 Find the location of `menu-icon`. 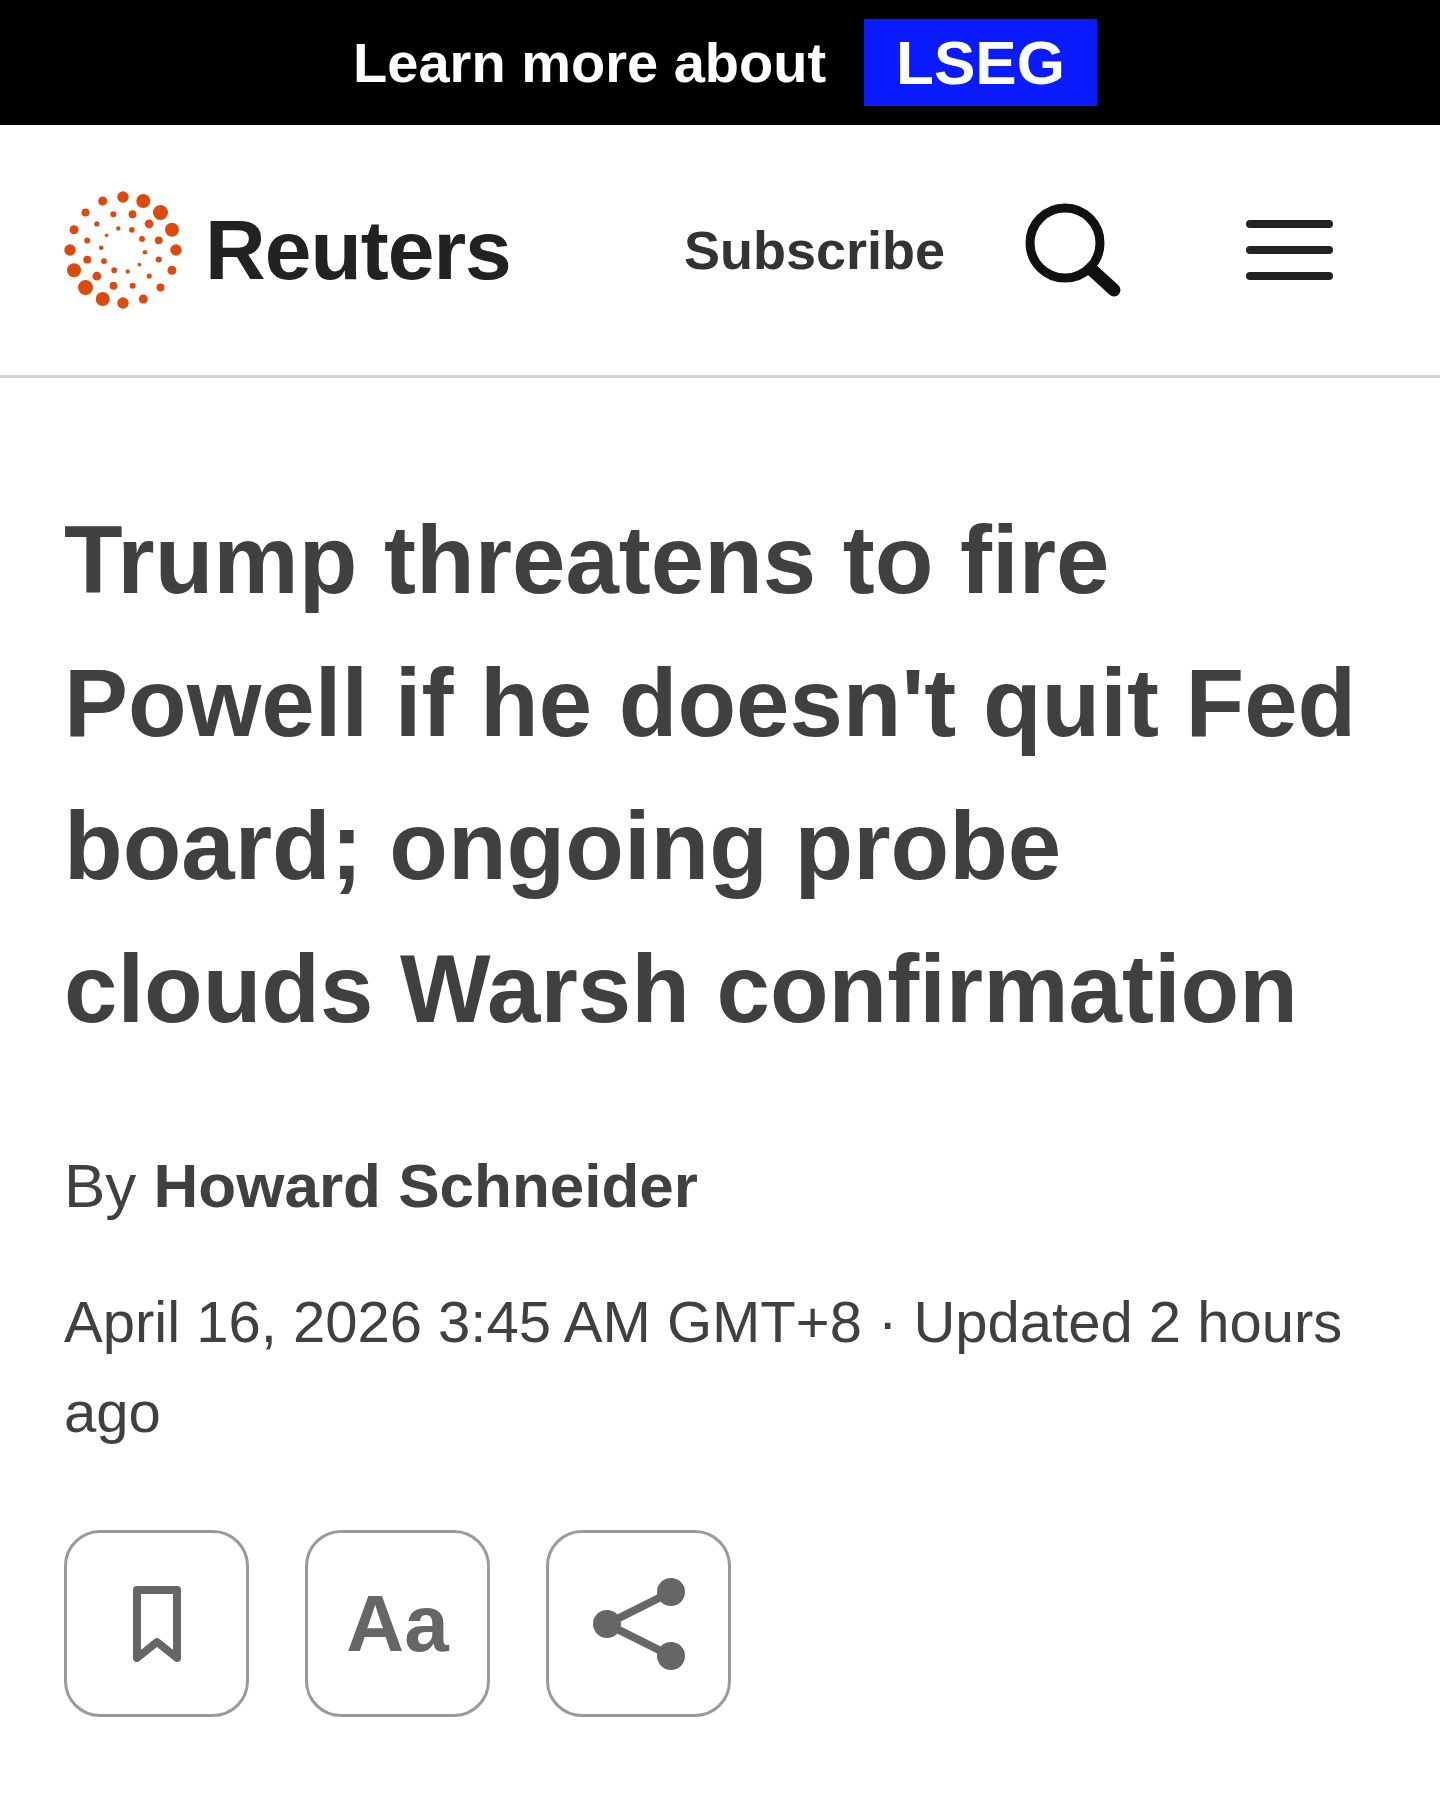

menu-icon is located at coordinates (1289, 250).